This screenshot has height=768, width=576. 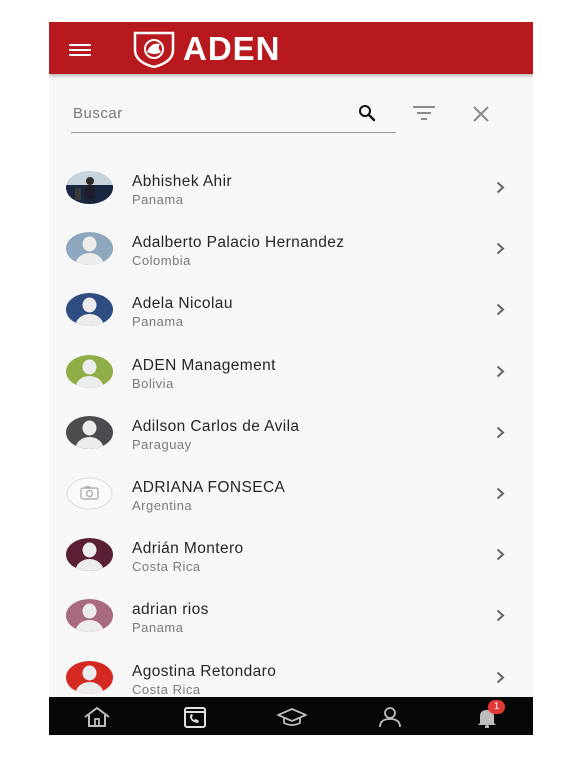 What do you see at coordinates (188, 548) in the screenshot?
I see `contact-name: Adrián Montero` at bounding box center [188, 548].